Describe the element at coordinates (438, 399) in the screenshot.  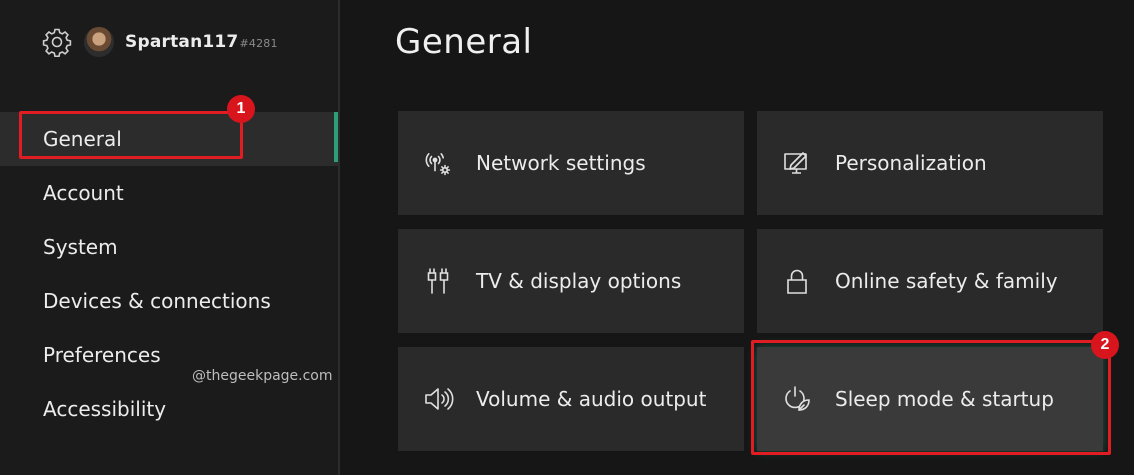
I see `speaker-icon` at that location.